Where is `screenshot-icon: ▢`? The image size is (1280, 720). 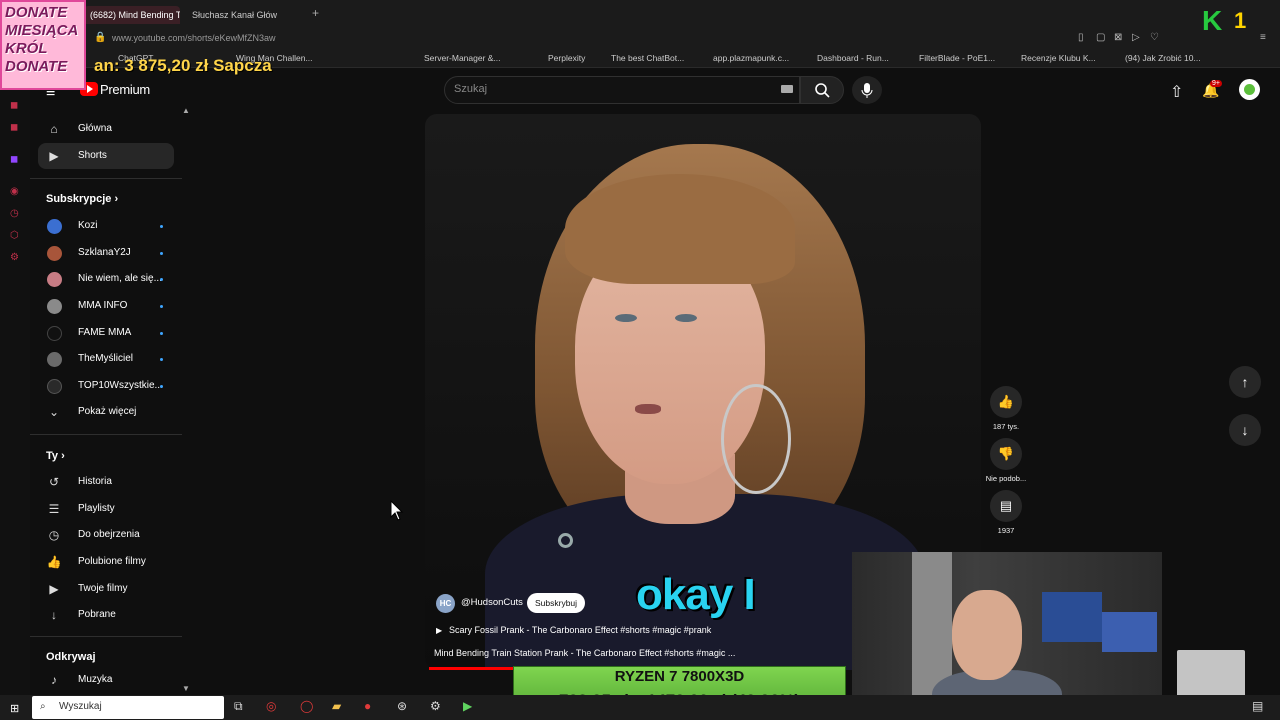
screenshot-icon: ▢ is located at coordinates (1100, 37).